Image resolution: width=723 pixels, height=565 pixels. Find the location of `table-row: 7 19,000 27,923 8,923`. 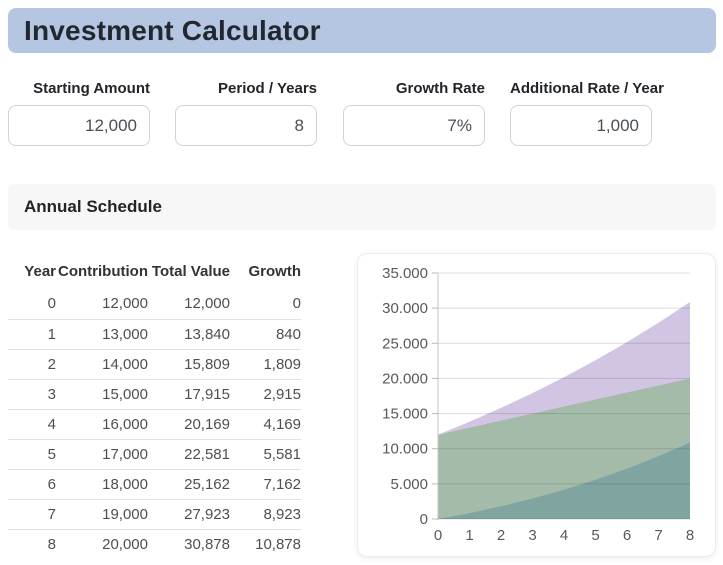

table-row: 7 19,000 27,923 8,923 is located at coordinates (154, 514).